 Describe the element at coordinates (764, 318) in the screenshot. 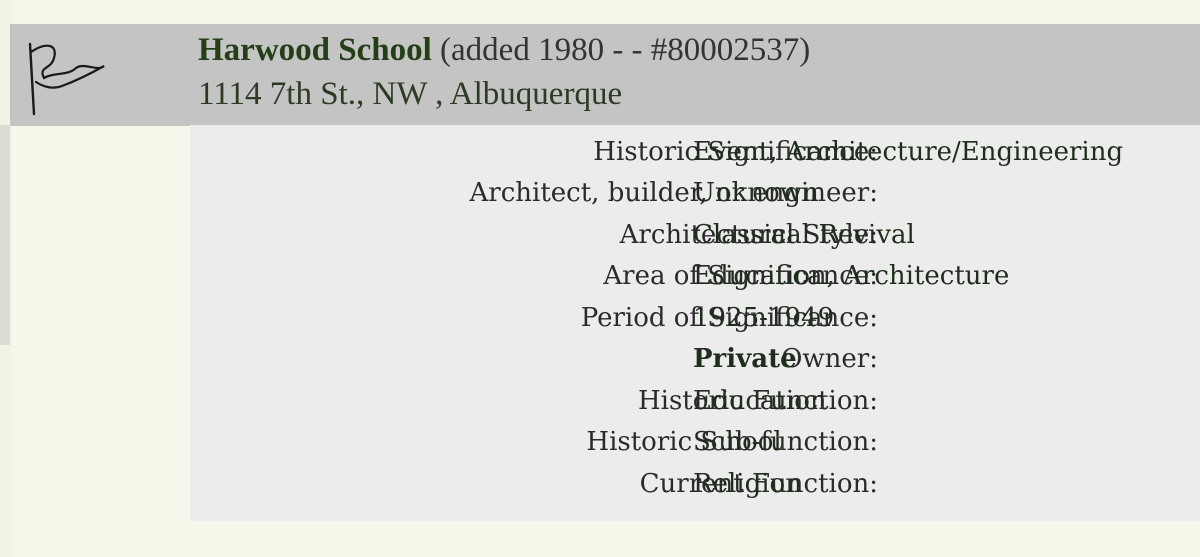

I see `detail-value: 1925-1949` at that location.